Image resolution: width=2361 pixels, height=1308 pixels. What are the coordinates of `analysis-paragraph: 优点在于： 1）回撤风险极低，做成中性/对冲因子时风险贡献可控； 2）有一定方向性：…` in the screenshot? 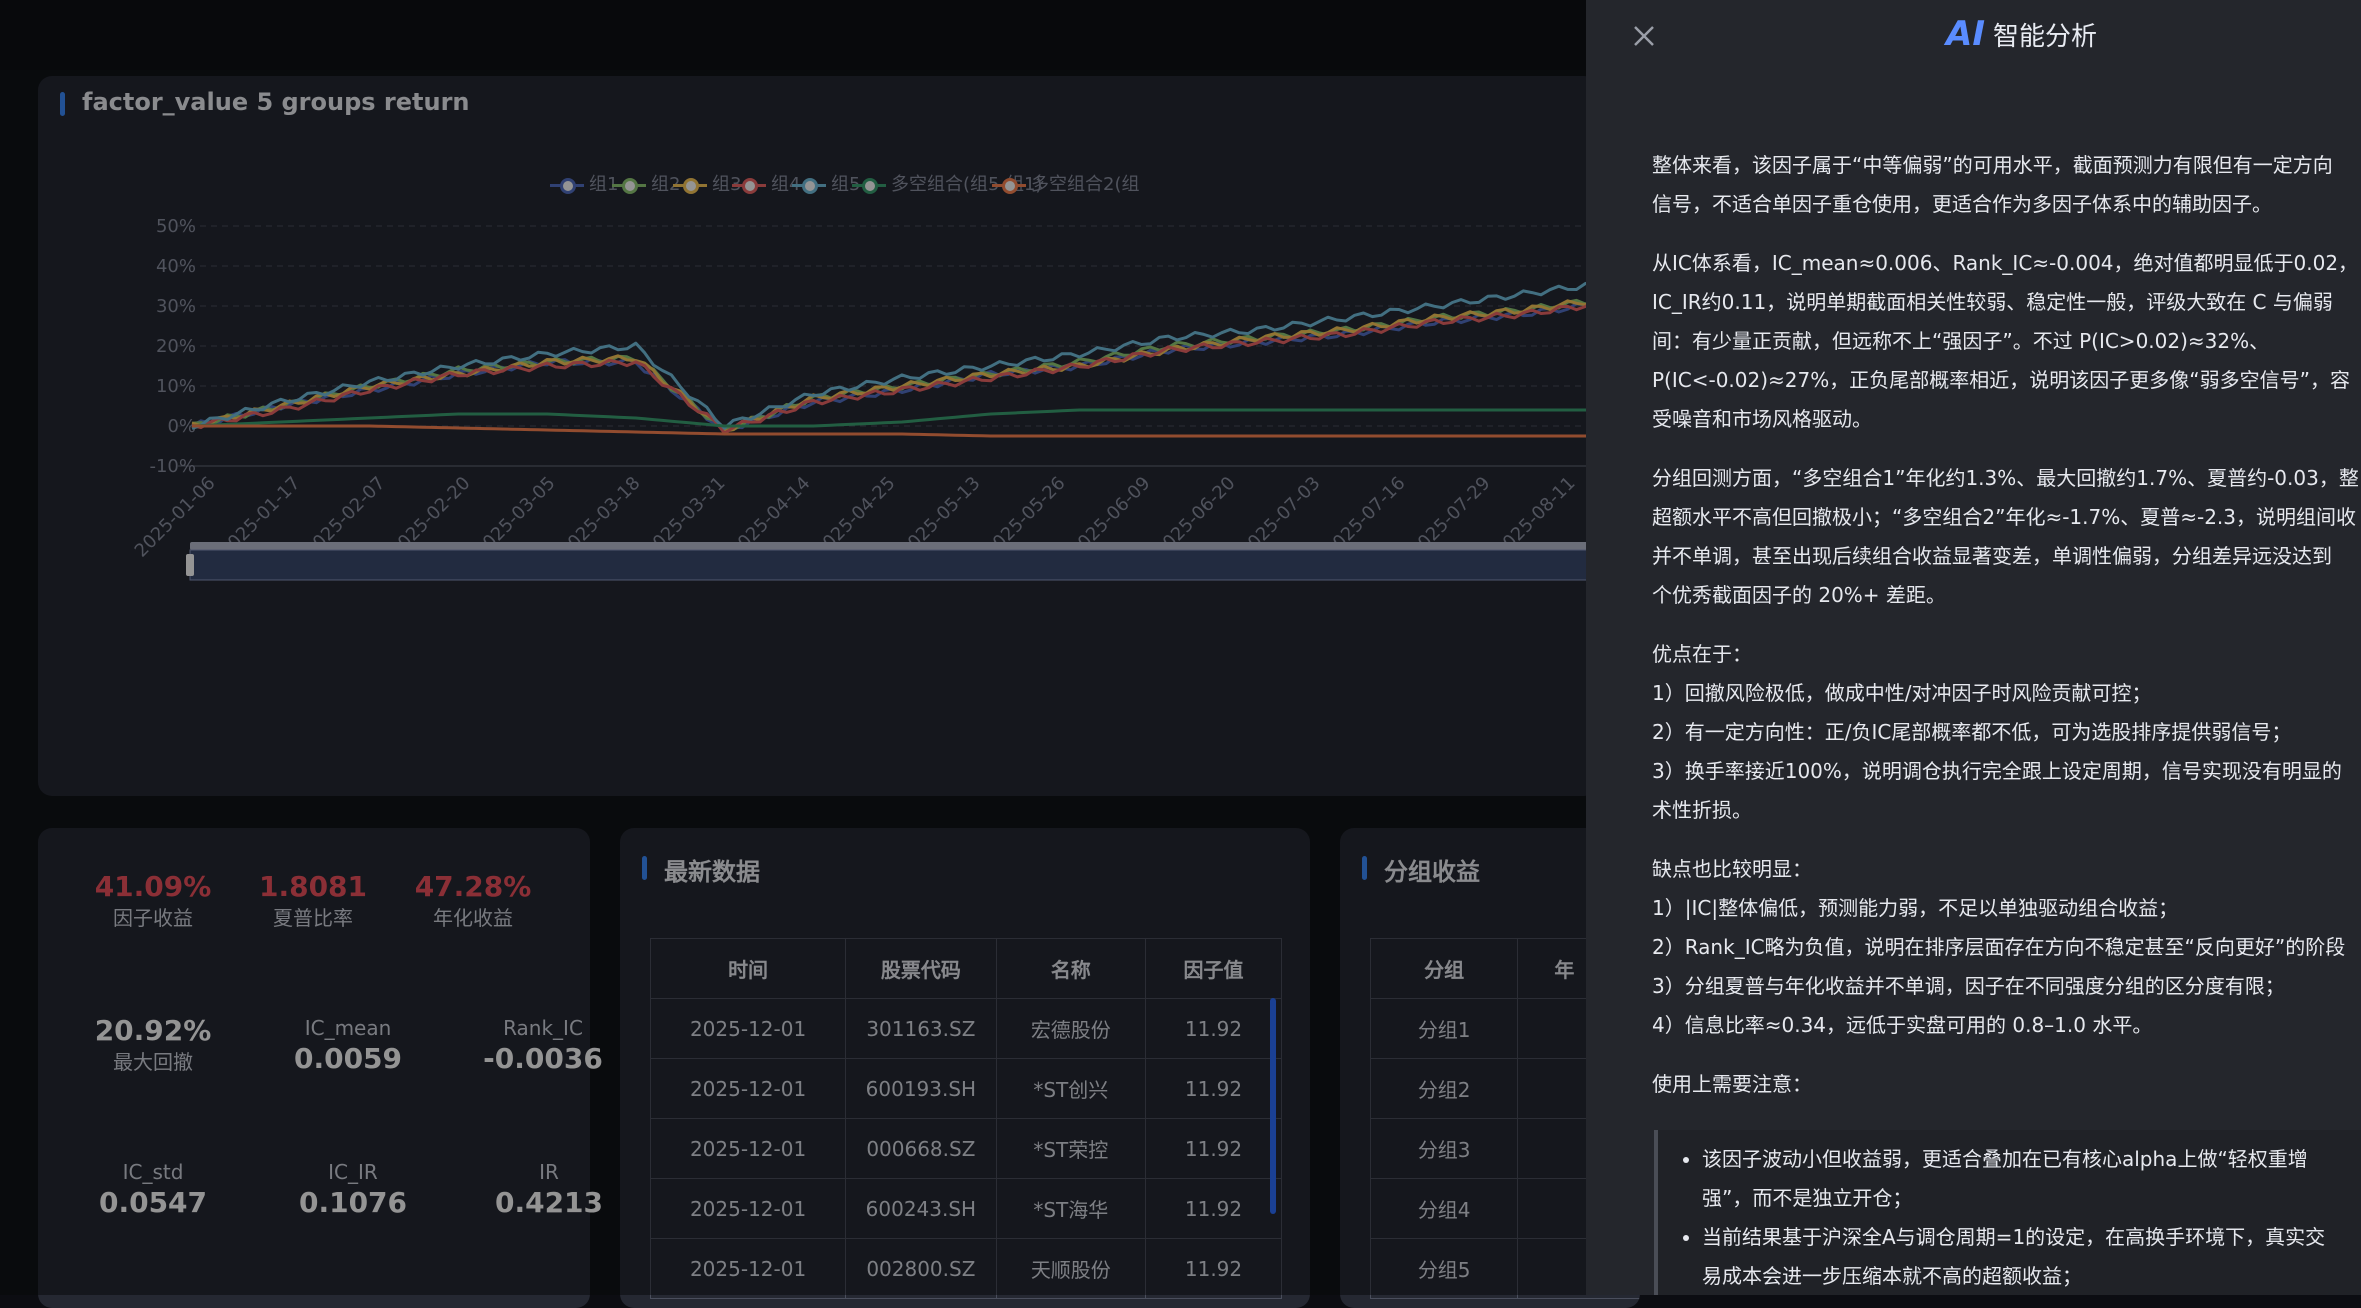 It's located at (2006, 732).